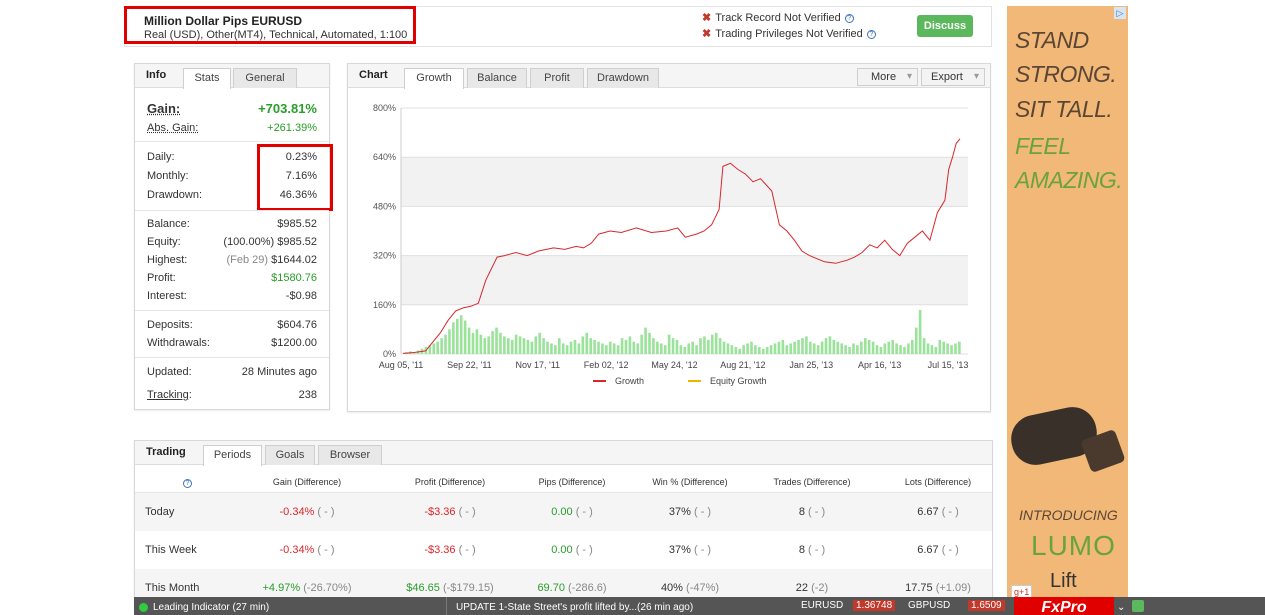 The width and height of the screenshot is (1265, 615). What do you see at coordinates (232, 455) in the screenshot?
I see `tab-periods: Periods` at bounding box center [232, 455].